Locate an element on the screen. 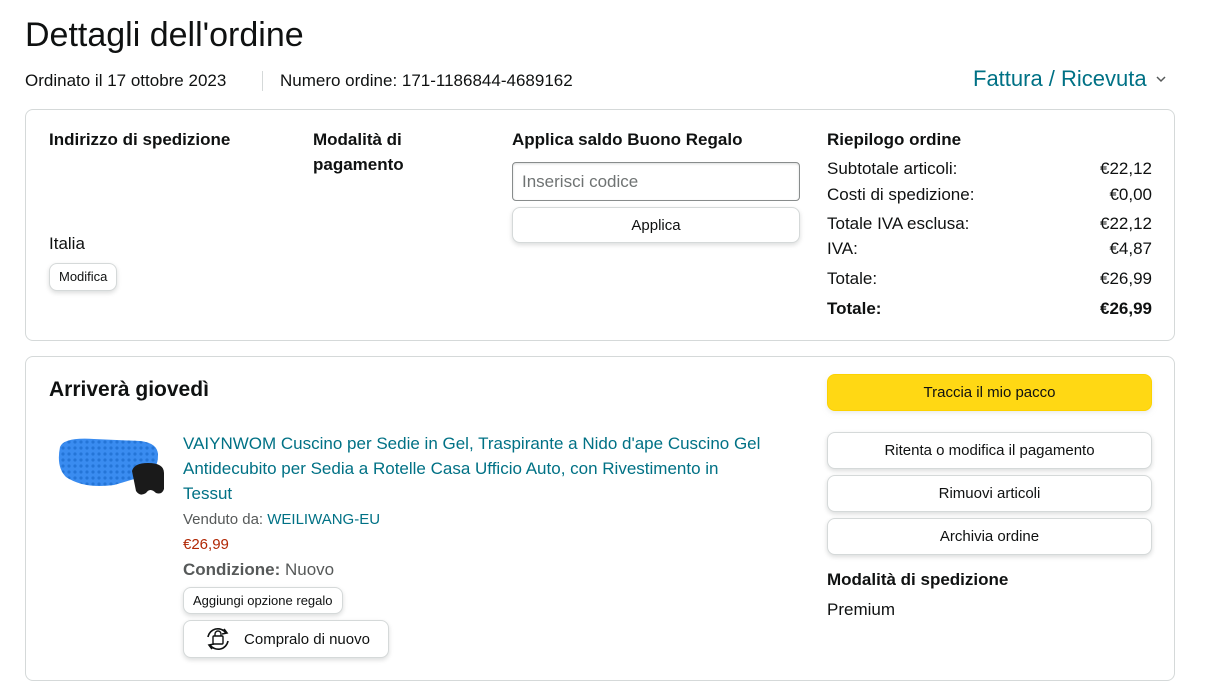 This screenshot has height=696, width=1212. reorder-icon is located at coordinates (218, 639).